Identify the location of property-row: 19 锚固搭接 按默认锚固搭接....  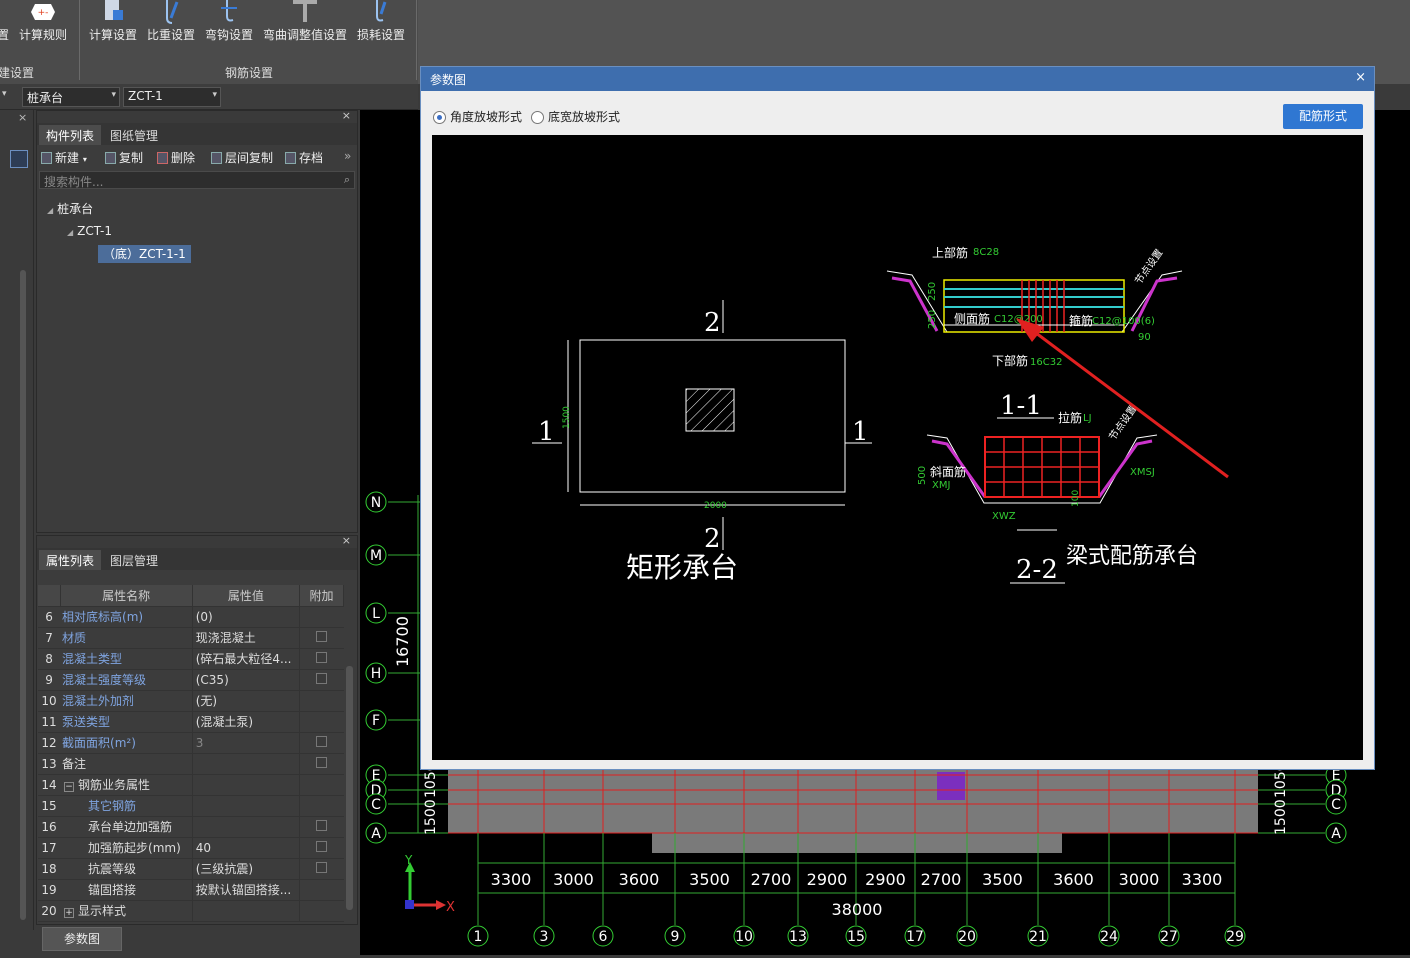
(191, 890).